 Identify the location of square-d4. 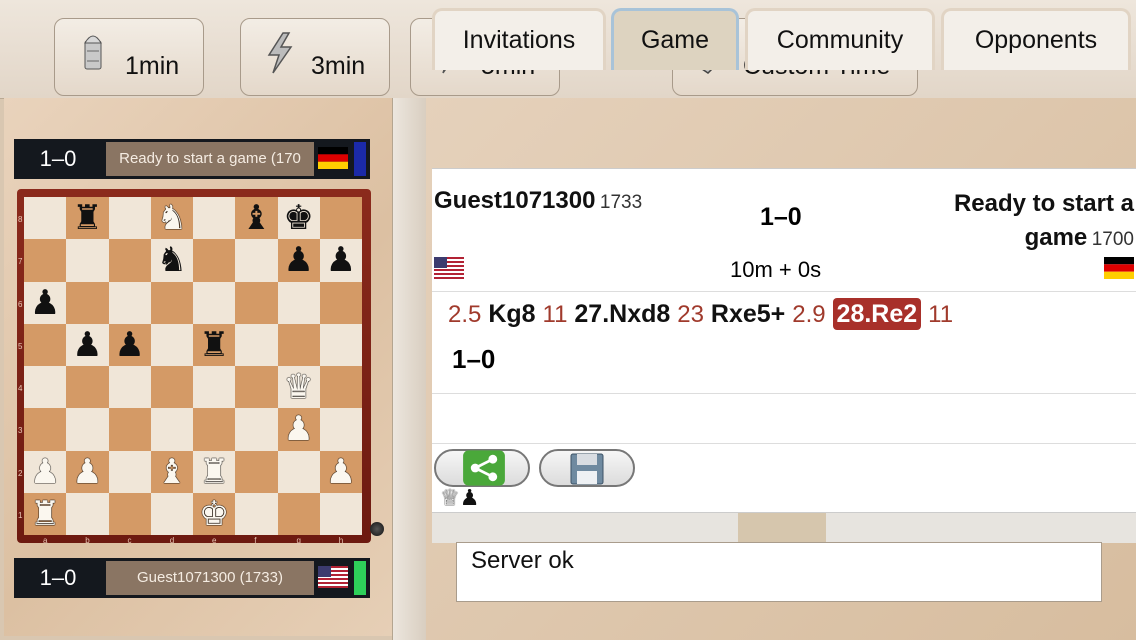
(171, 387).